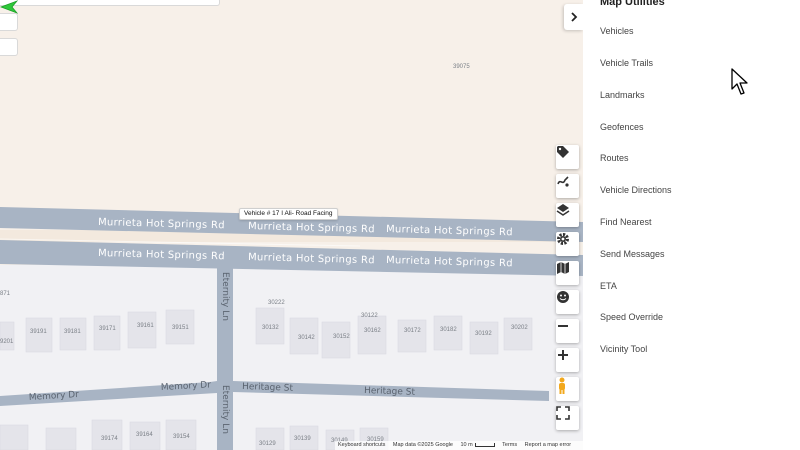 This screenshot has width=800, height=450. What do you see at coordinates (484, 444) in the screenshot?
I see `scale-bar` at bounding box center [484, 444].